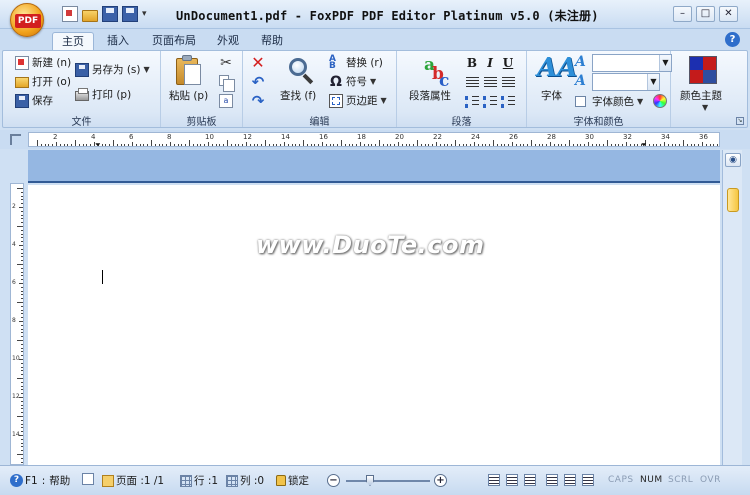 The image size is (750, 495). What do you see at coordinates (88, 479) in the screenshot?
I see `status-page` at bounding box center [88, 479].